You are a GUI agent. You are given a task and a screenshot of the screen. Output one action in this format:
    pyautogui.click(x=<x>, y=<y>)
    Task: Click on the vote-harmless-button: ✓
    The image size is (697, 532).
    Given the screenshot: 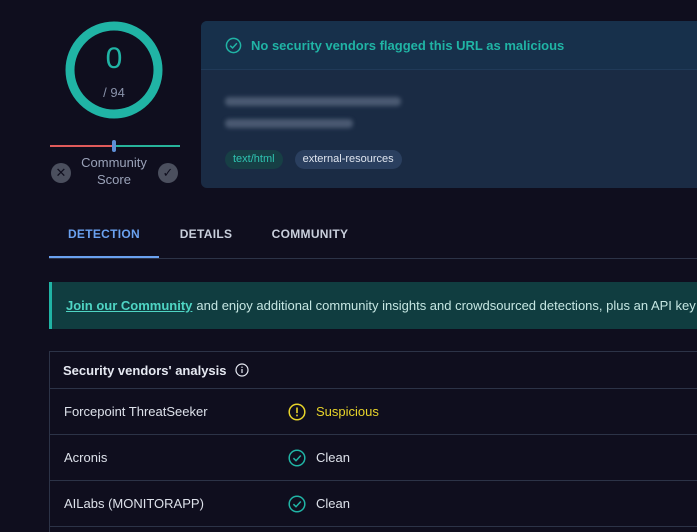 What is the action you would take?
    pyautogui.click(x=168, y=173)
    